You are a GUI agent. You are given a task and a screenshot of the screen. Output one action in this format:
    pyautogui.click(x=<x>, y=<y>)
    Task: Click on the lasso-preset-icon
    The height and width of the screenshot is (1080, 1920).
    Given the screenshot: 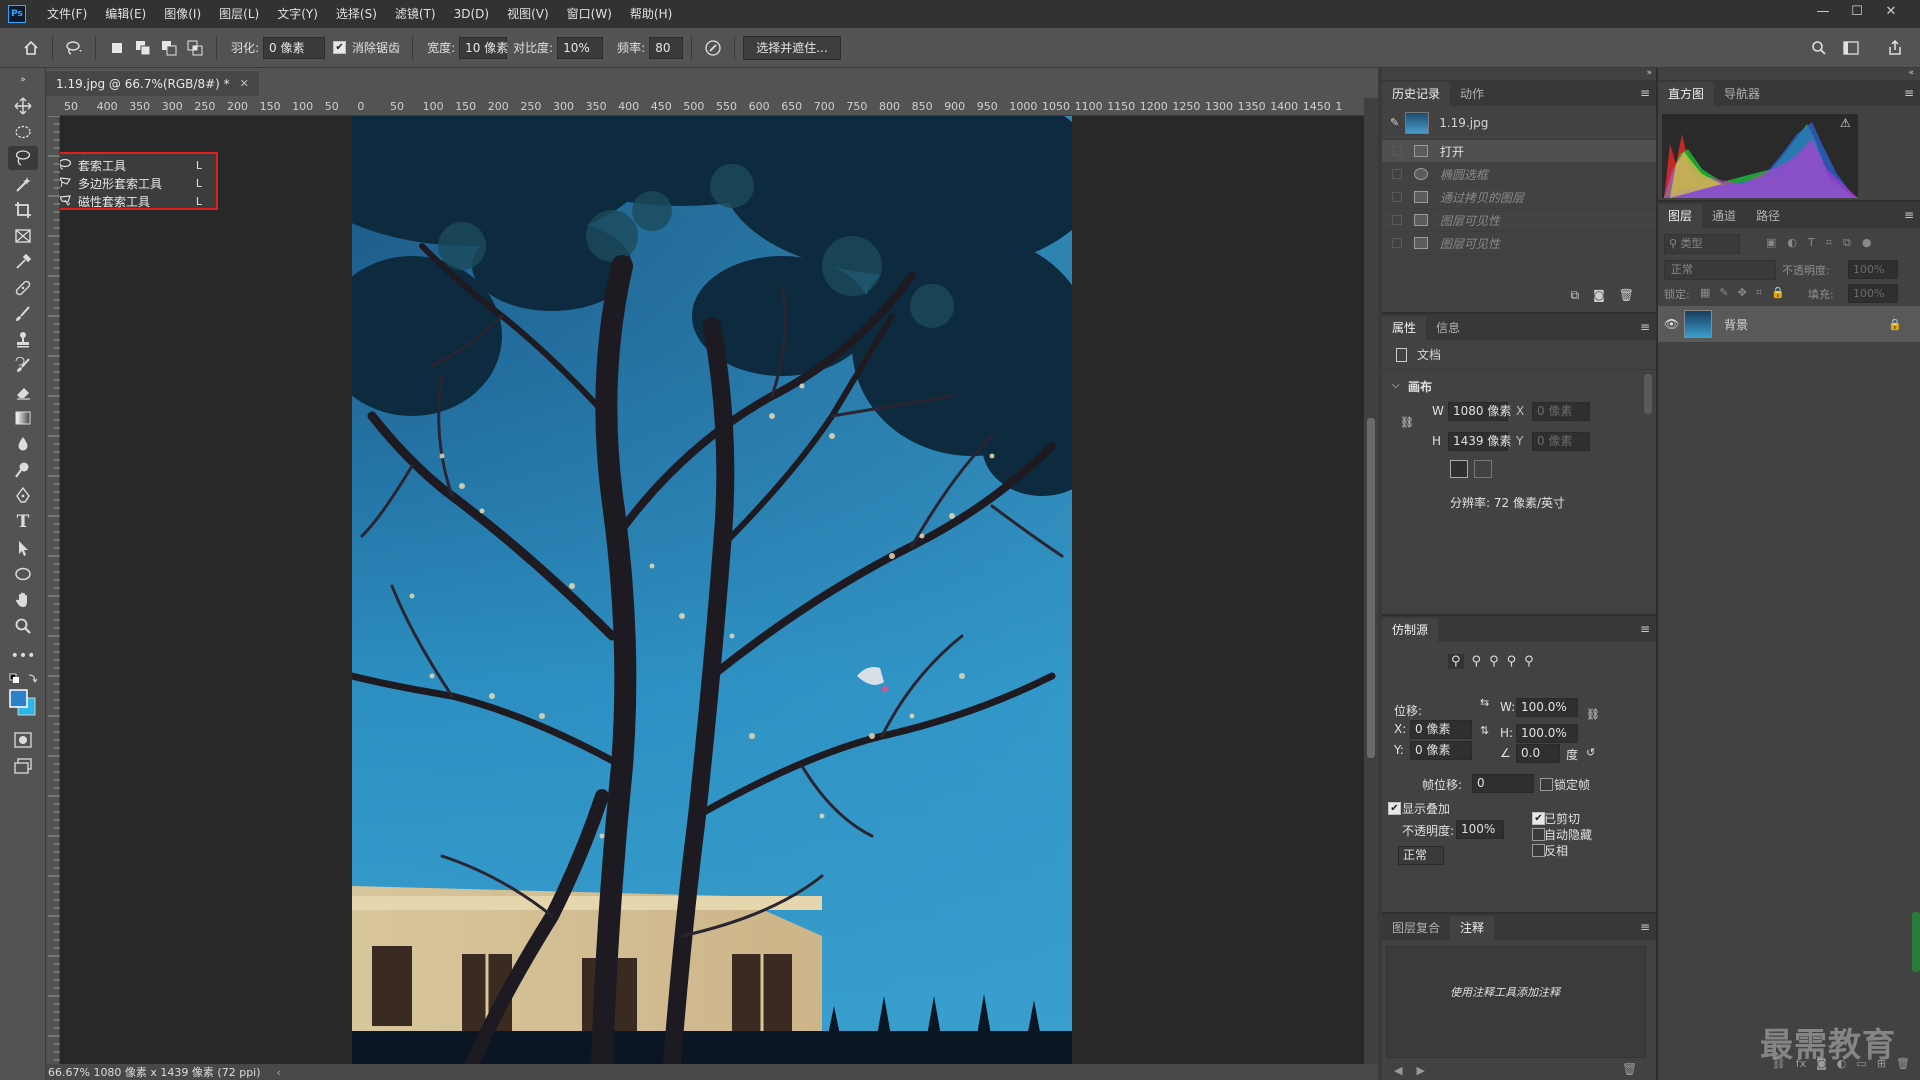 What is the action you would take?
    pyautogui.click(x=74, y=48)
    